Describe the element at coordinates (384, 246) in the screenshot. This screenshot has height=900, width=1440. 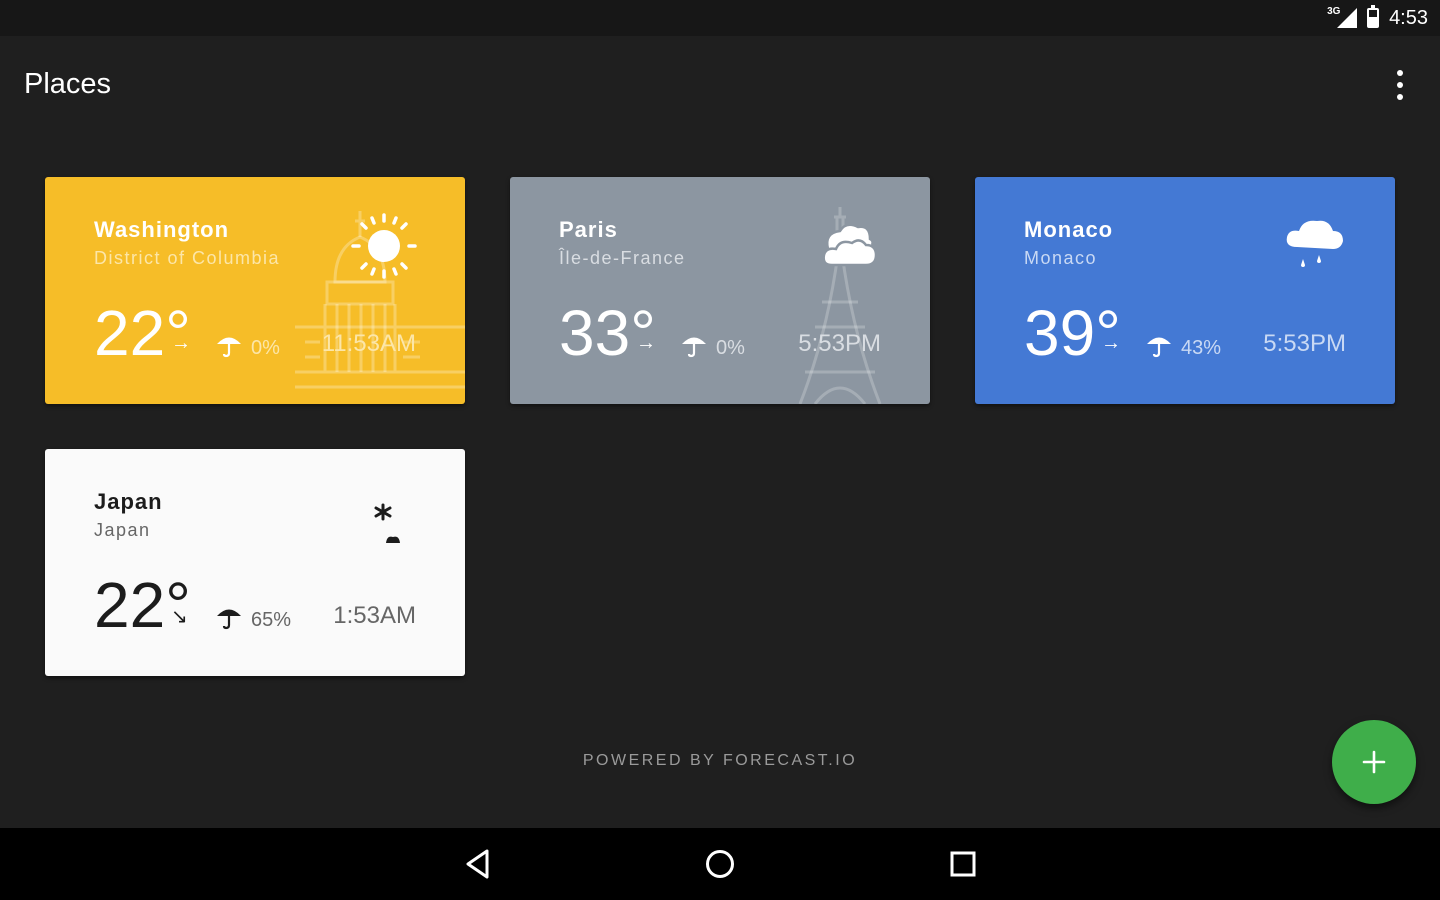
I see `sun-icon` at that location.